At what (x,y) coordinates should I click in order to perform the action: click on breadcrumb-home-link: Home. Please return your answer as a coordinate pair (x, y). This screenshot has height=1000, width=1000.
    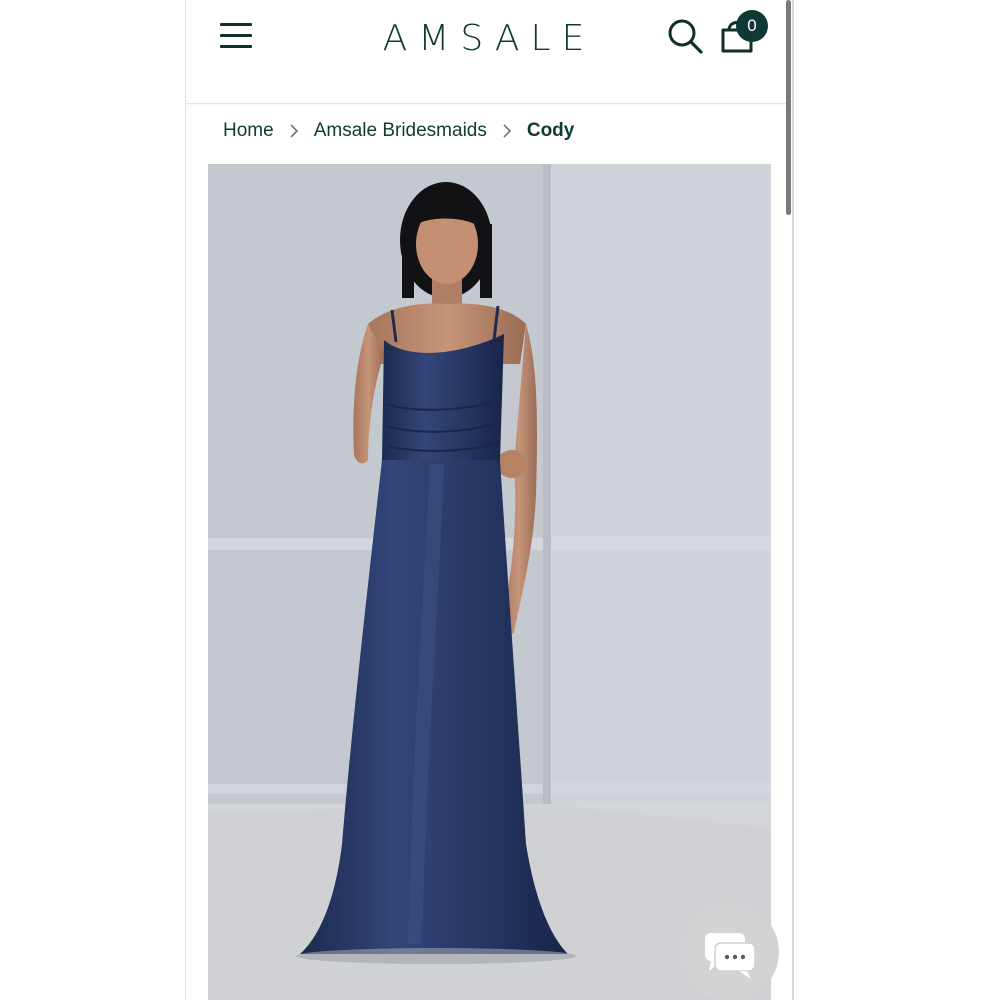
    Looking at the image, I should click on (248, 131).